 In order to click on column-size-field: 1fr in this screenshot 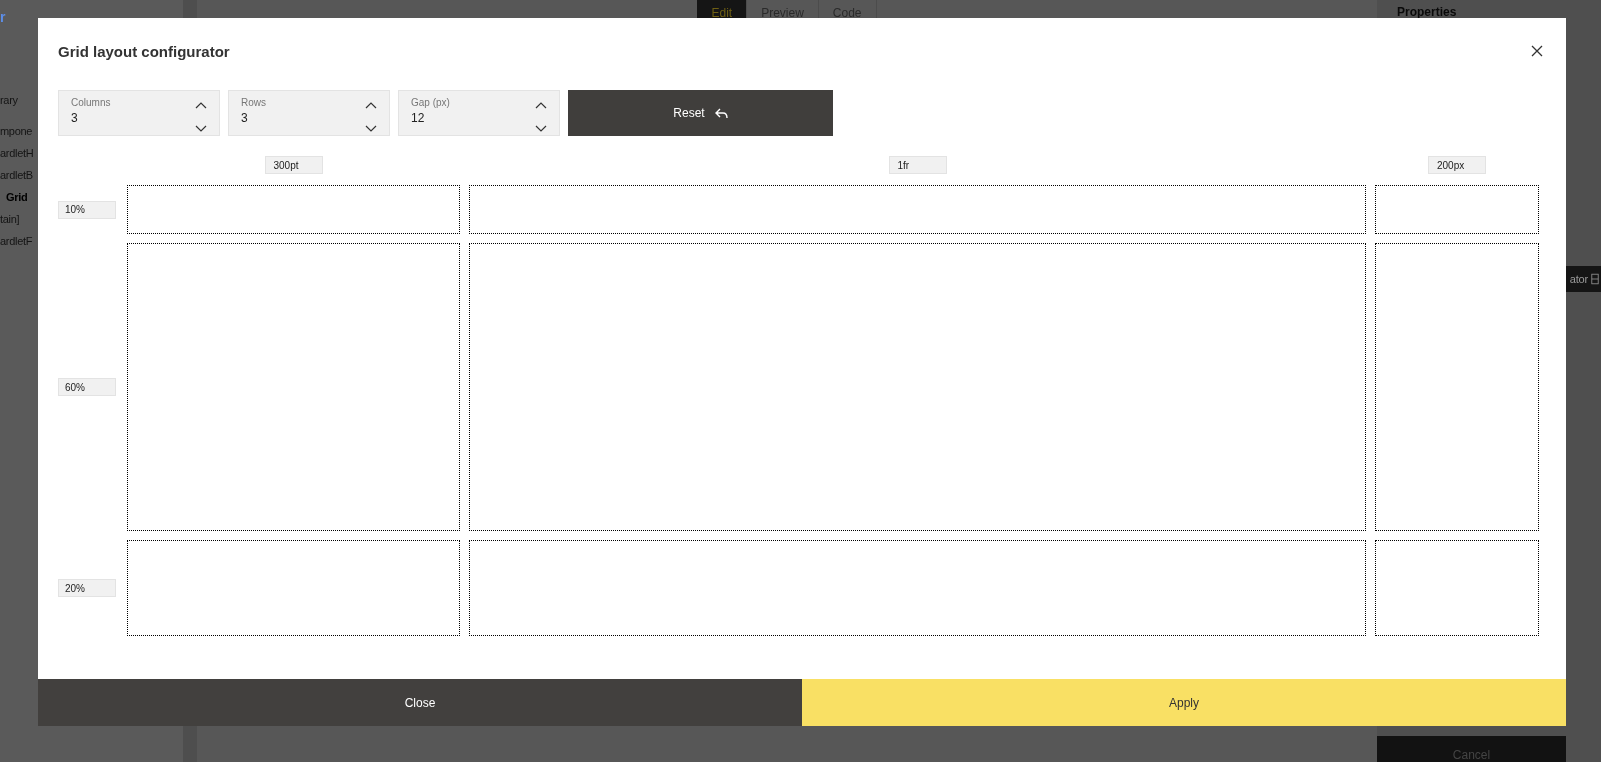, I will do `click(917, 165)`.